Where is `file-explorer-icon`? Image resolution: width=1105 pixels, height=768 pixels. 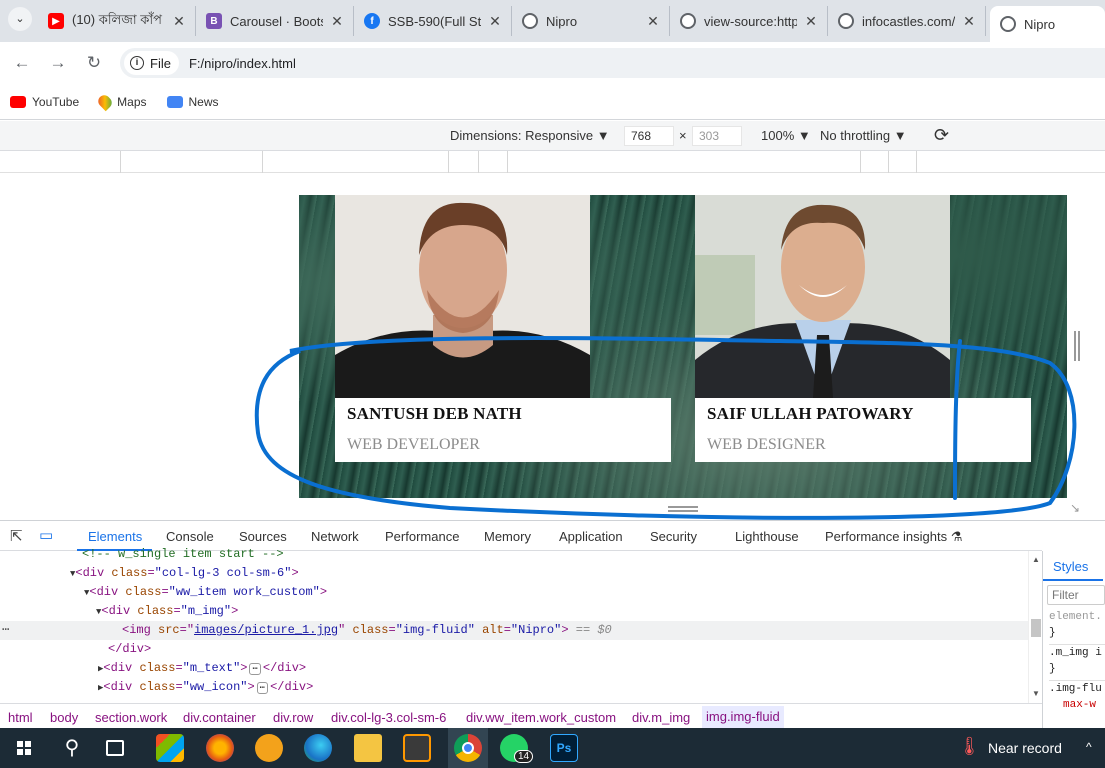
file-explorer-icon is located at coordinates (368, 748).